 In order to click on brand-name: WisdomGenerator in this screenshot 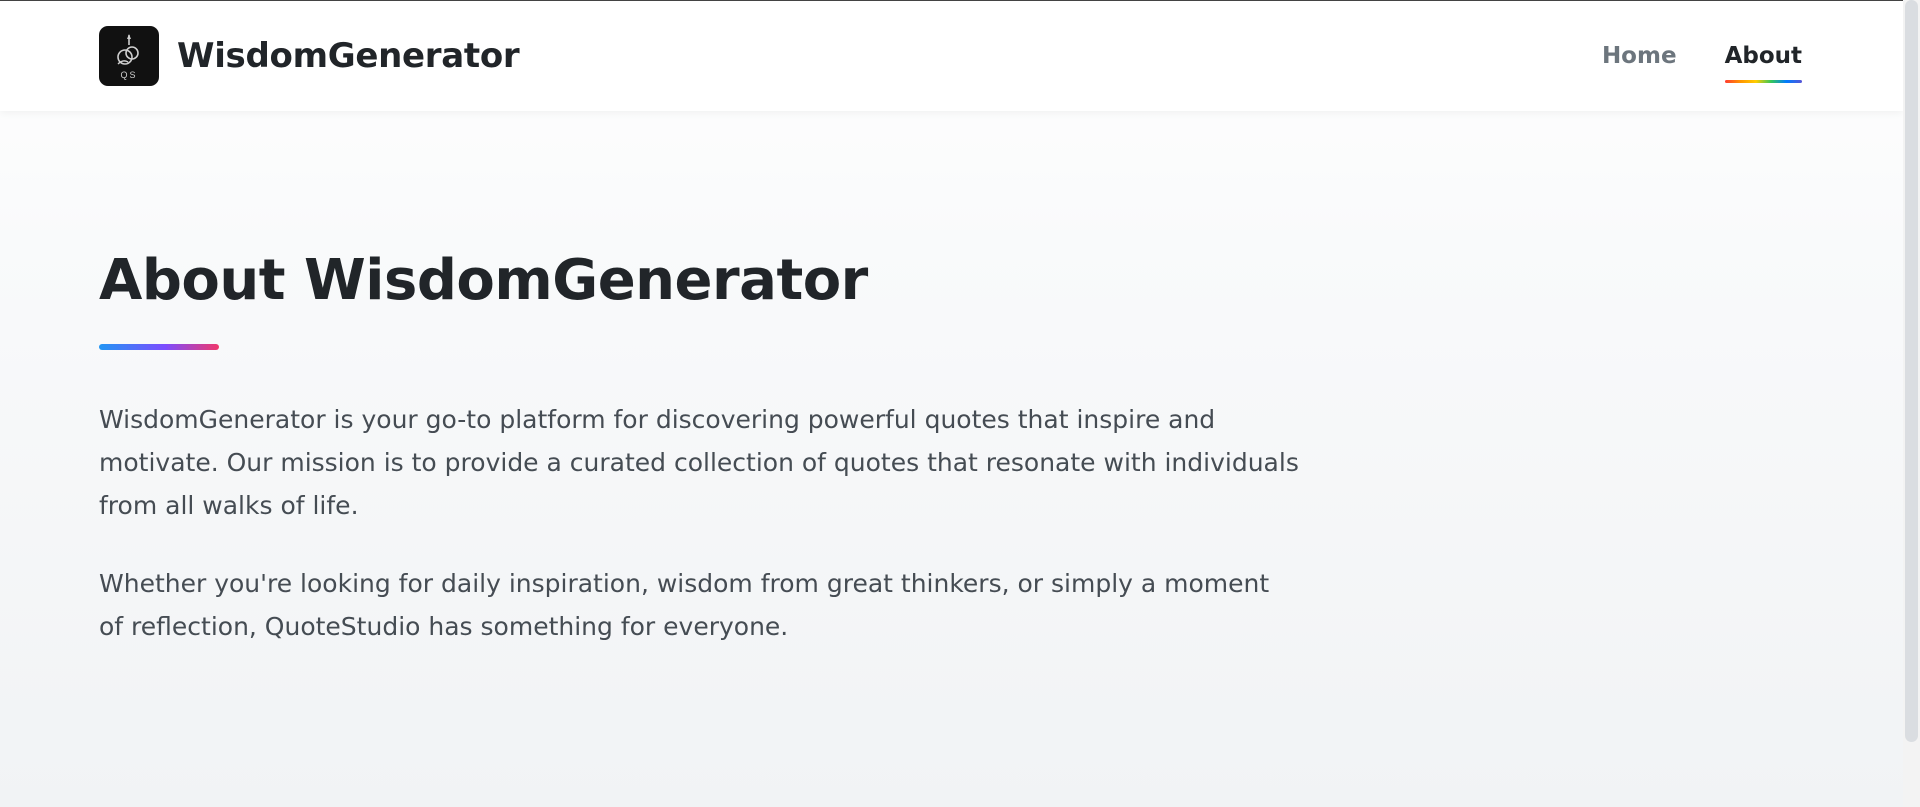, I will do `click(348, 56)`.